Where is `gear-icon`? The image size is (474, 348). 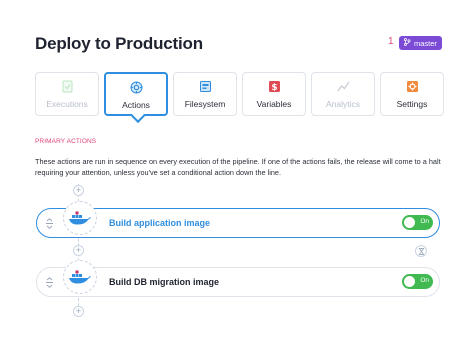
gear-icon is located at coordinates (136, 87).